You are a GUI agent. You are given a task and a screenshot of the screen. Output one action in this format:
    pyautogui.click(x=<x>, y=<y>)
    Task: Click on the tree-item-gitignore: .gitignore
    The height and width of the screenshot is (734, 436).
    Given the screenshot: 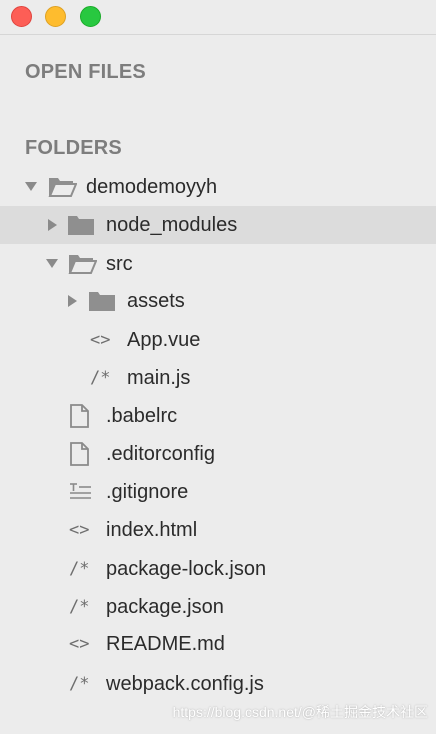 What is the action you would take?
    pyautogui.click(x=218, y=492)
    